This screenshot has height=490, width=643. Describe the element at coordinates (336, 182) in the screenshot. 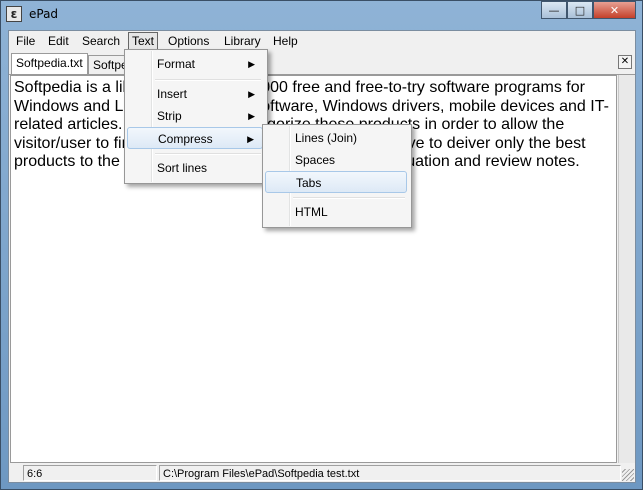

I see `menu-item-tabs: Tabs` at that location.